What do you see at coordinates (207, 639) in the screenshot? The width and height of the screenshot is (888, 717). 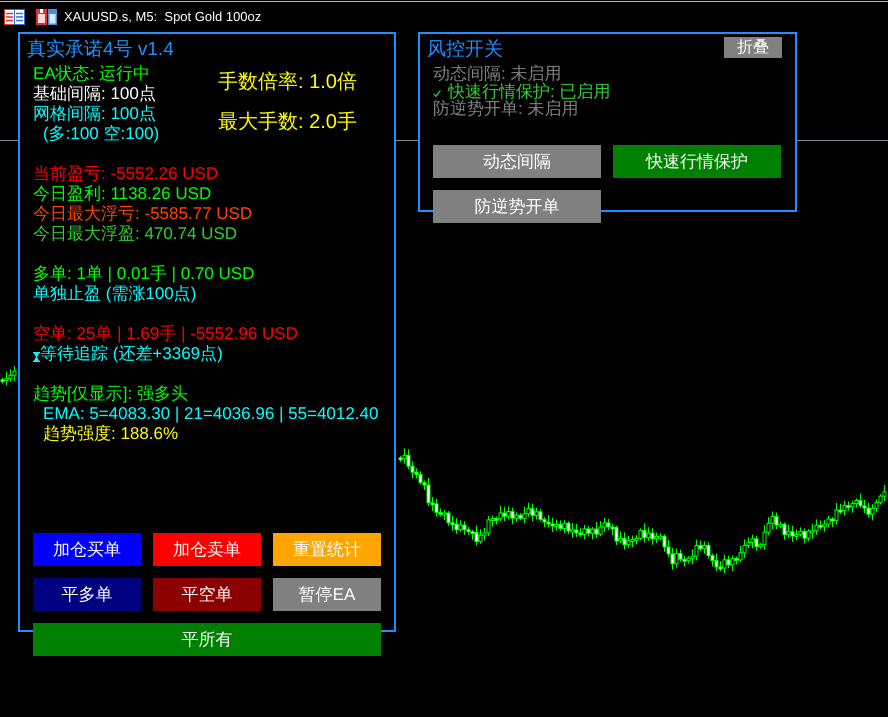 I see `action-button: 平所有` at bounding box center [207, 639].